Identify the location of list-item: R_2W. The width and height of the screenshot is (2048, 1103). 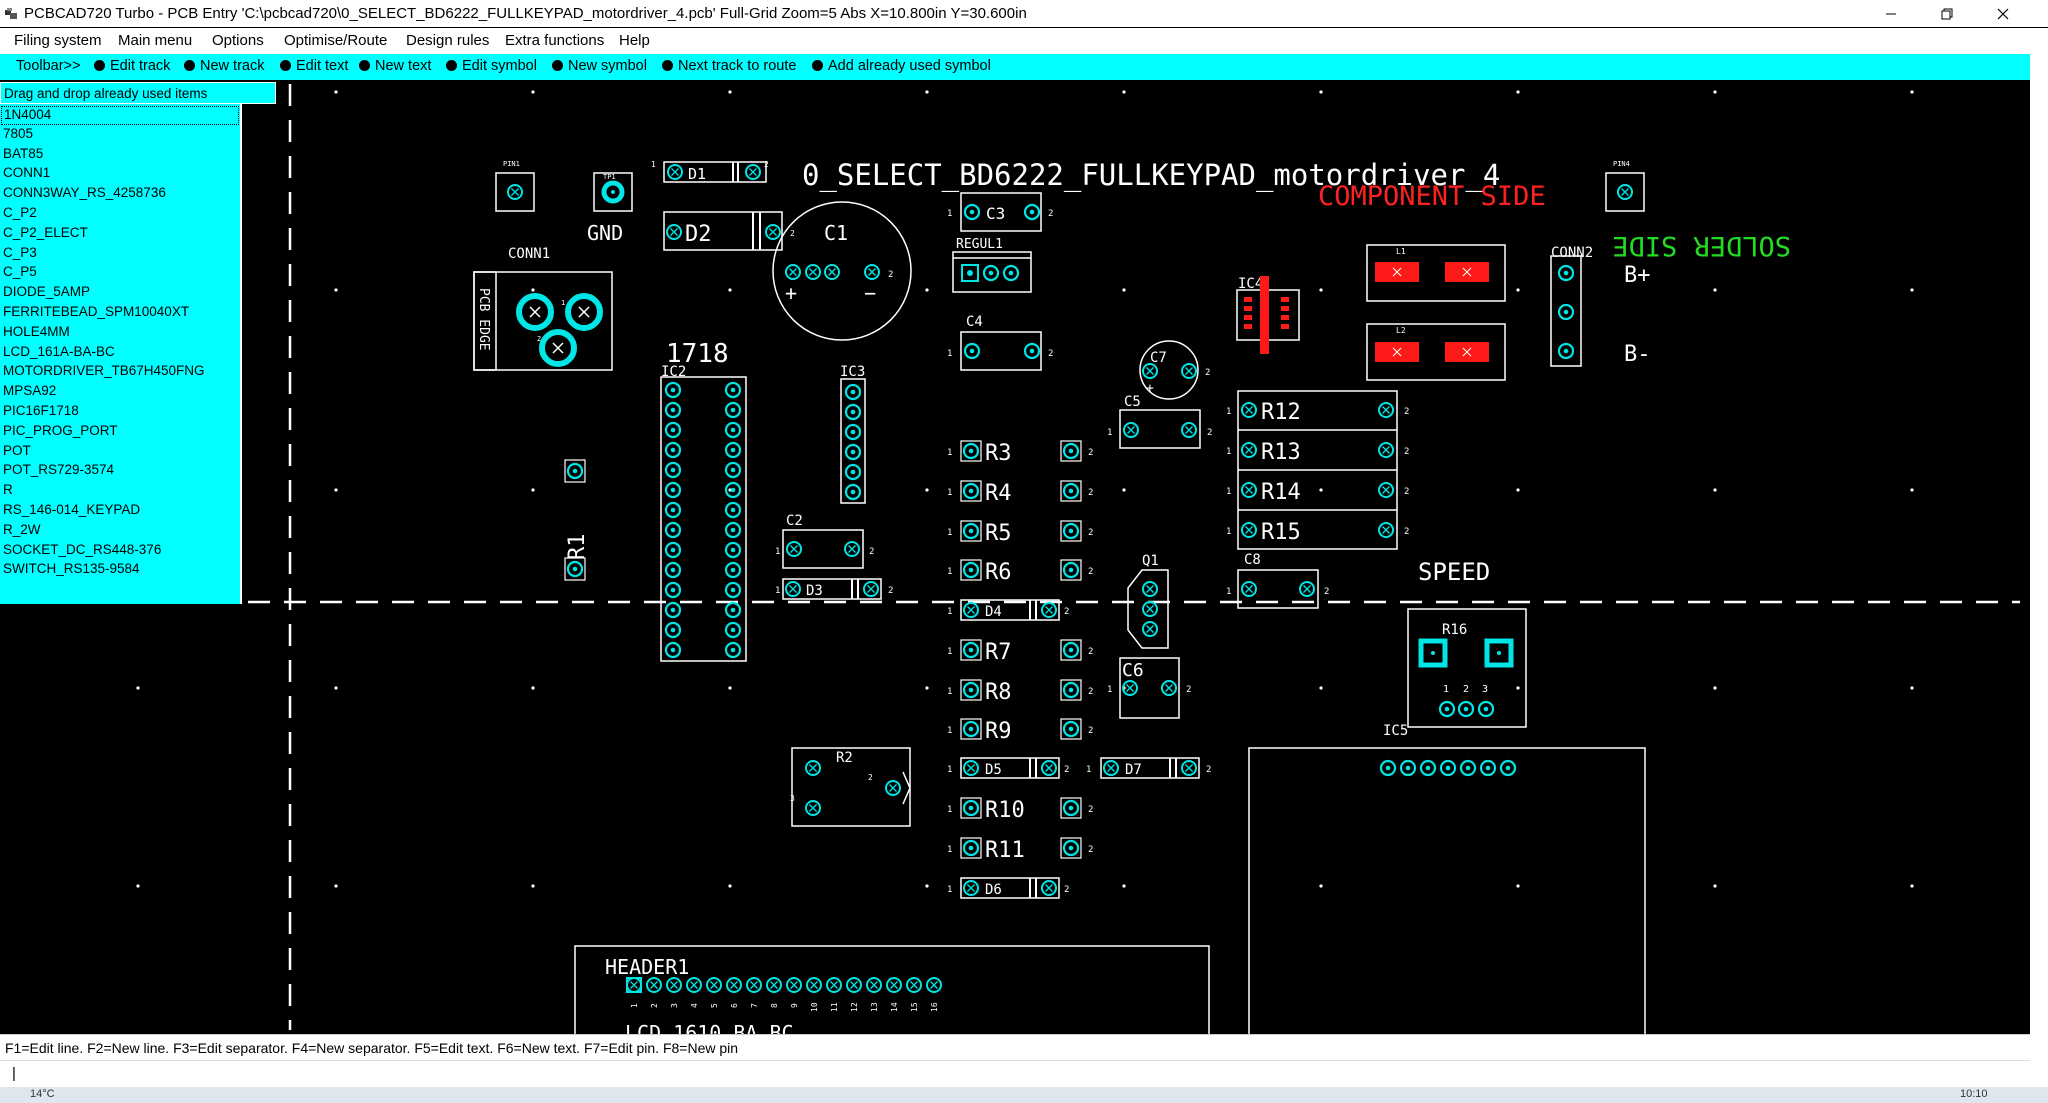
(22, 531).